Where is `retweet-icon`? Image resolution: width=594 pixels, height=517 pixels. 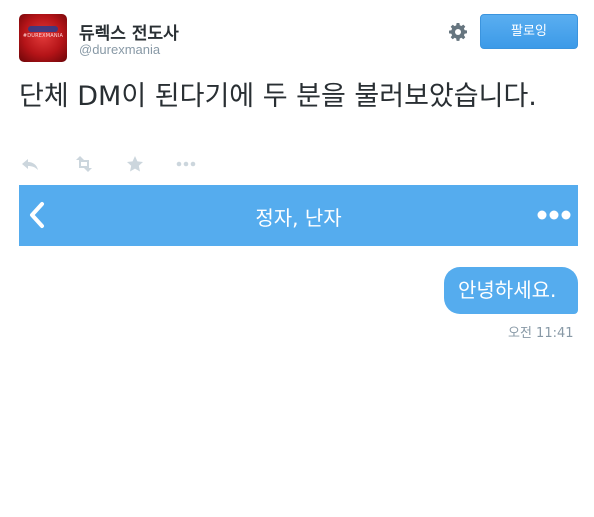 retweet-icon is located at coordinates (84, 164).